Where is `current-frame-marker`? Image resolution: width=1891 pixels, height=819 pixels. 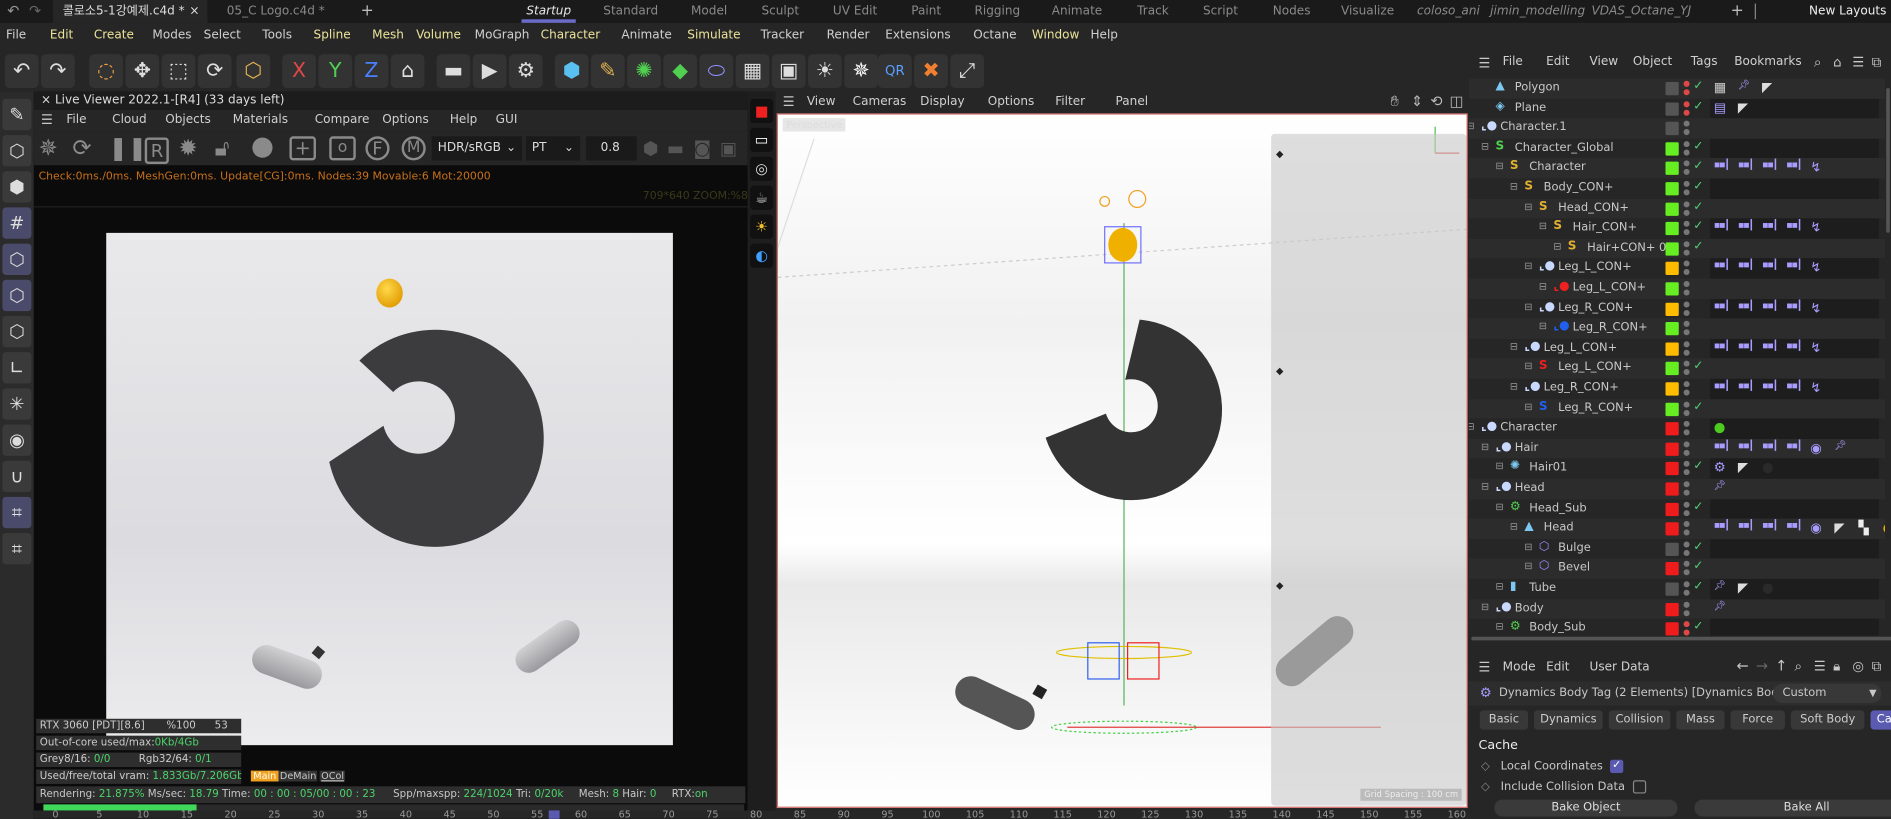
current-frame-marker is located at coordinates (554, 814).